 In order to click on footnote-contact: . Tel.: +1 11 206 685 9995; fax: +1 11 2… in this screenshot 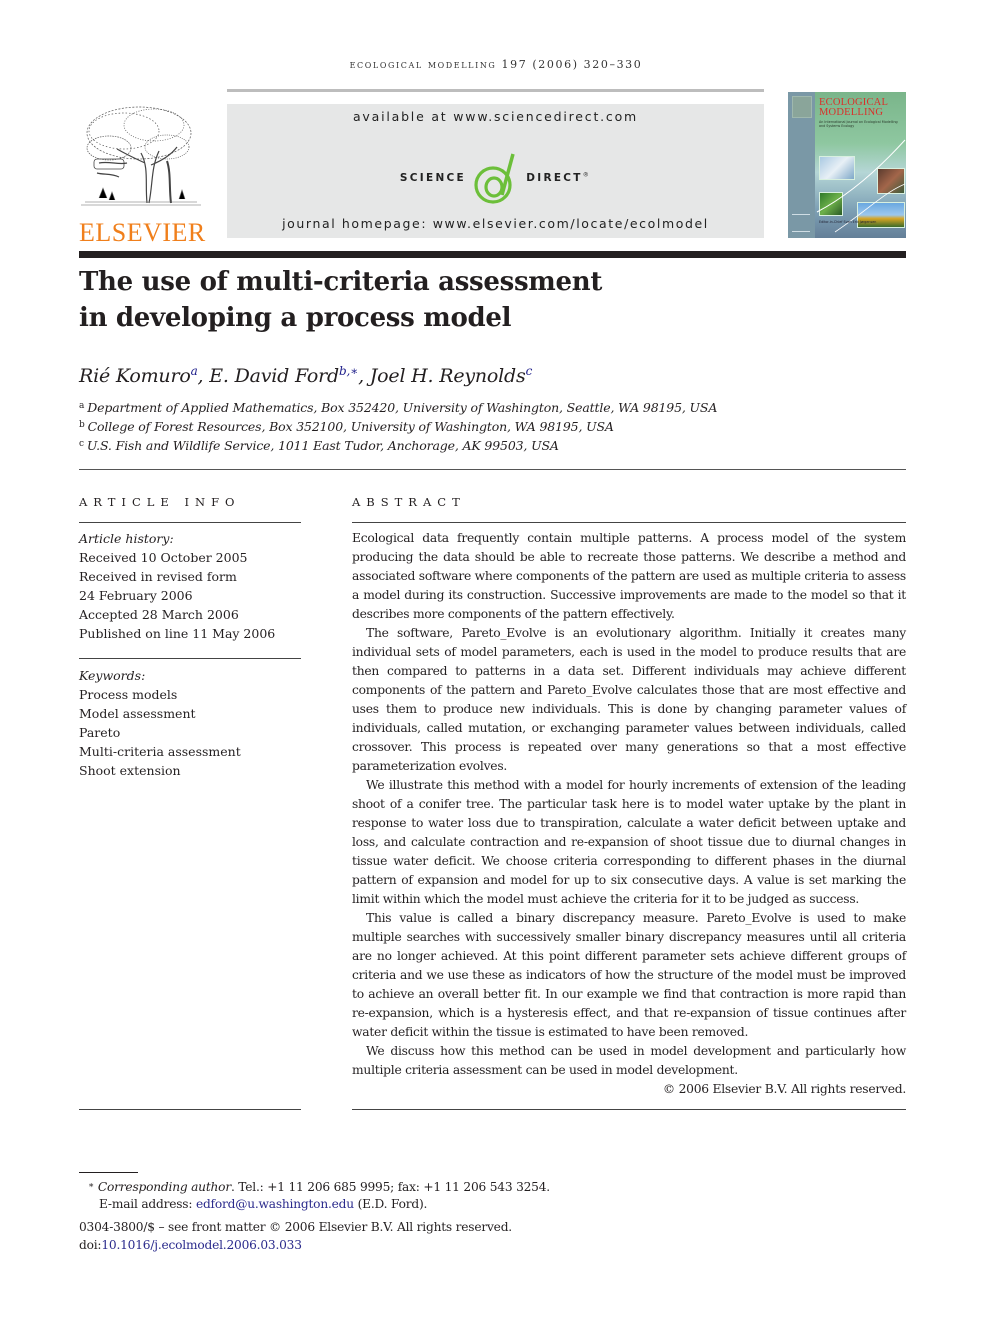, I will do `click(390, 1187)`.